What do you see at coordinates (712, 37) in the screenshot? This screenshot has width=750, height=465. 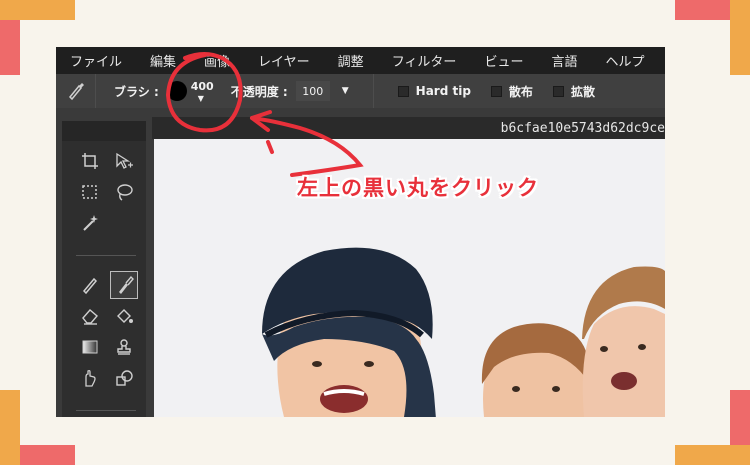 I see `corner-decoration-top-right` at bounding box center [712, 37].